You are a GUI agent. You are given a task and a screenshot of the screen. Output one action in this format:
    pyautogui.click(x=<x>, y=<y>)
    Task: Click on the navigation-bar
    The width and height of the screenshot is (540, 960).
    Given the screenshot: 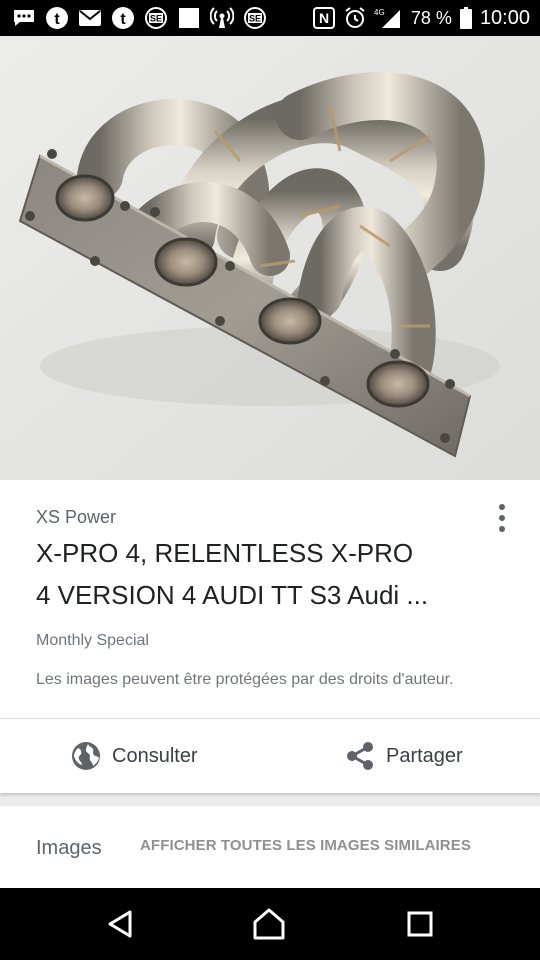 What is the action you would take?
    pyautogui.click(x=270, y=924)
    